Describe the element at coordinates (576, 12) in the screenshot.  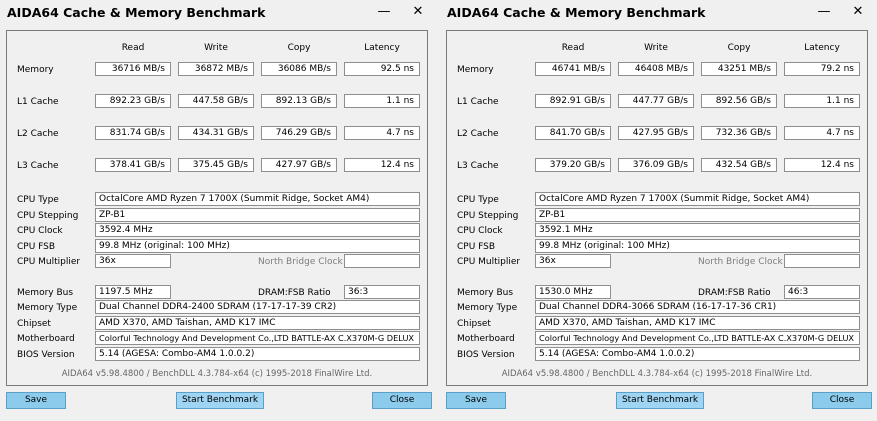
I see `window-title: AIDA64 Cache & Memory Benchmark` at that location.